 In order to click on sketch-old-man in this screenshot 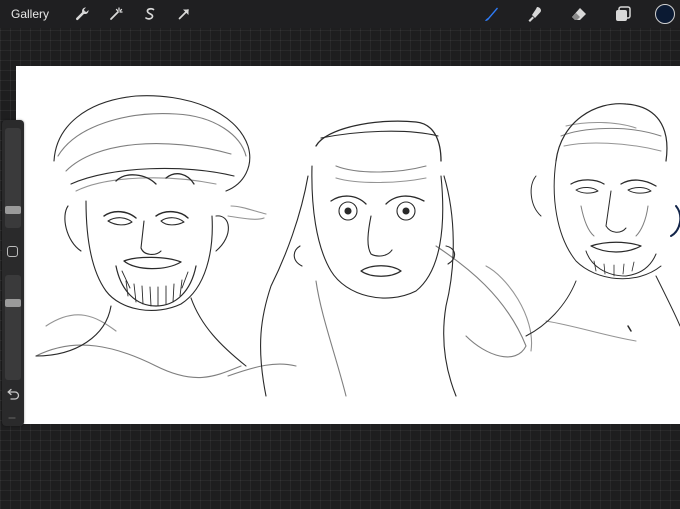, I will do `click(602, 222)`.